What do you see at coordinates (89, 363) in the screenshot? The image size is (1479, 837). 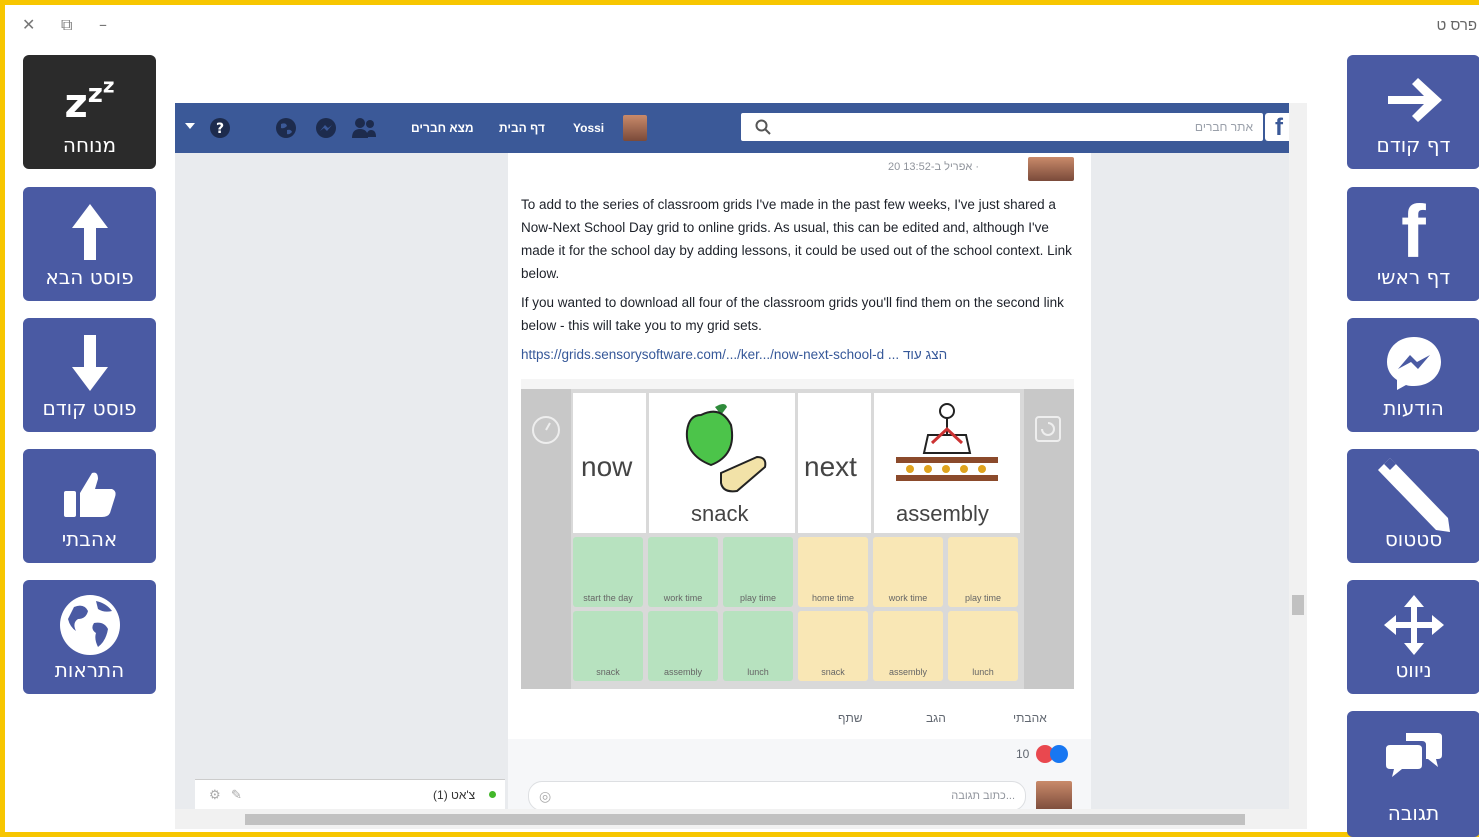 I see `arrow-down-icon` at bounding box center [89, 363].